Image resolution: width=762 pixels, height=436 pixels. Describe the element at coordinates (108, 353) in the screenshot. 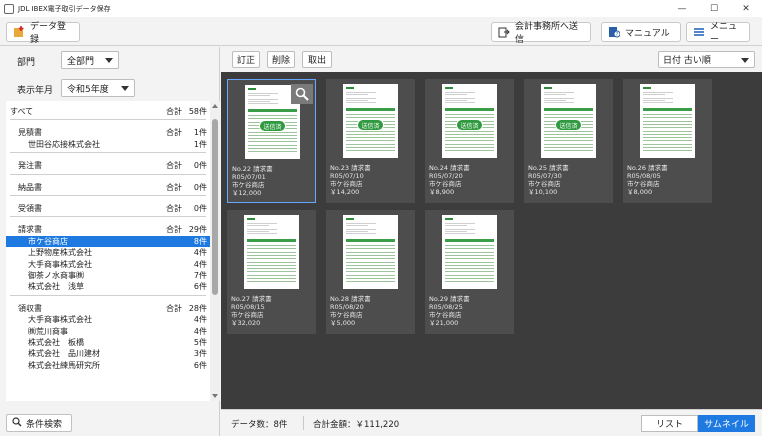

I see `tree-item: 株式会社 品川建材 3件` at that location.